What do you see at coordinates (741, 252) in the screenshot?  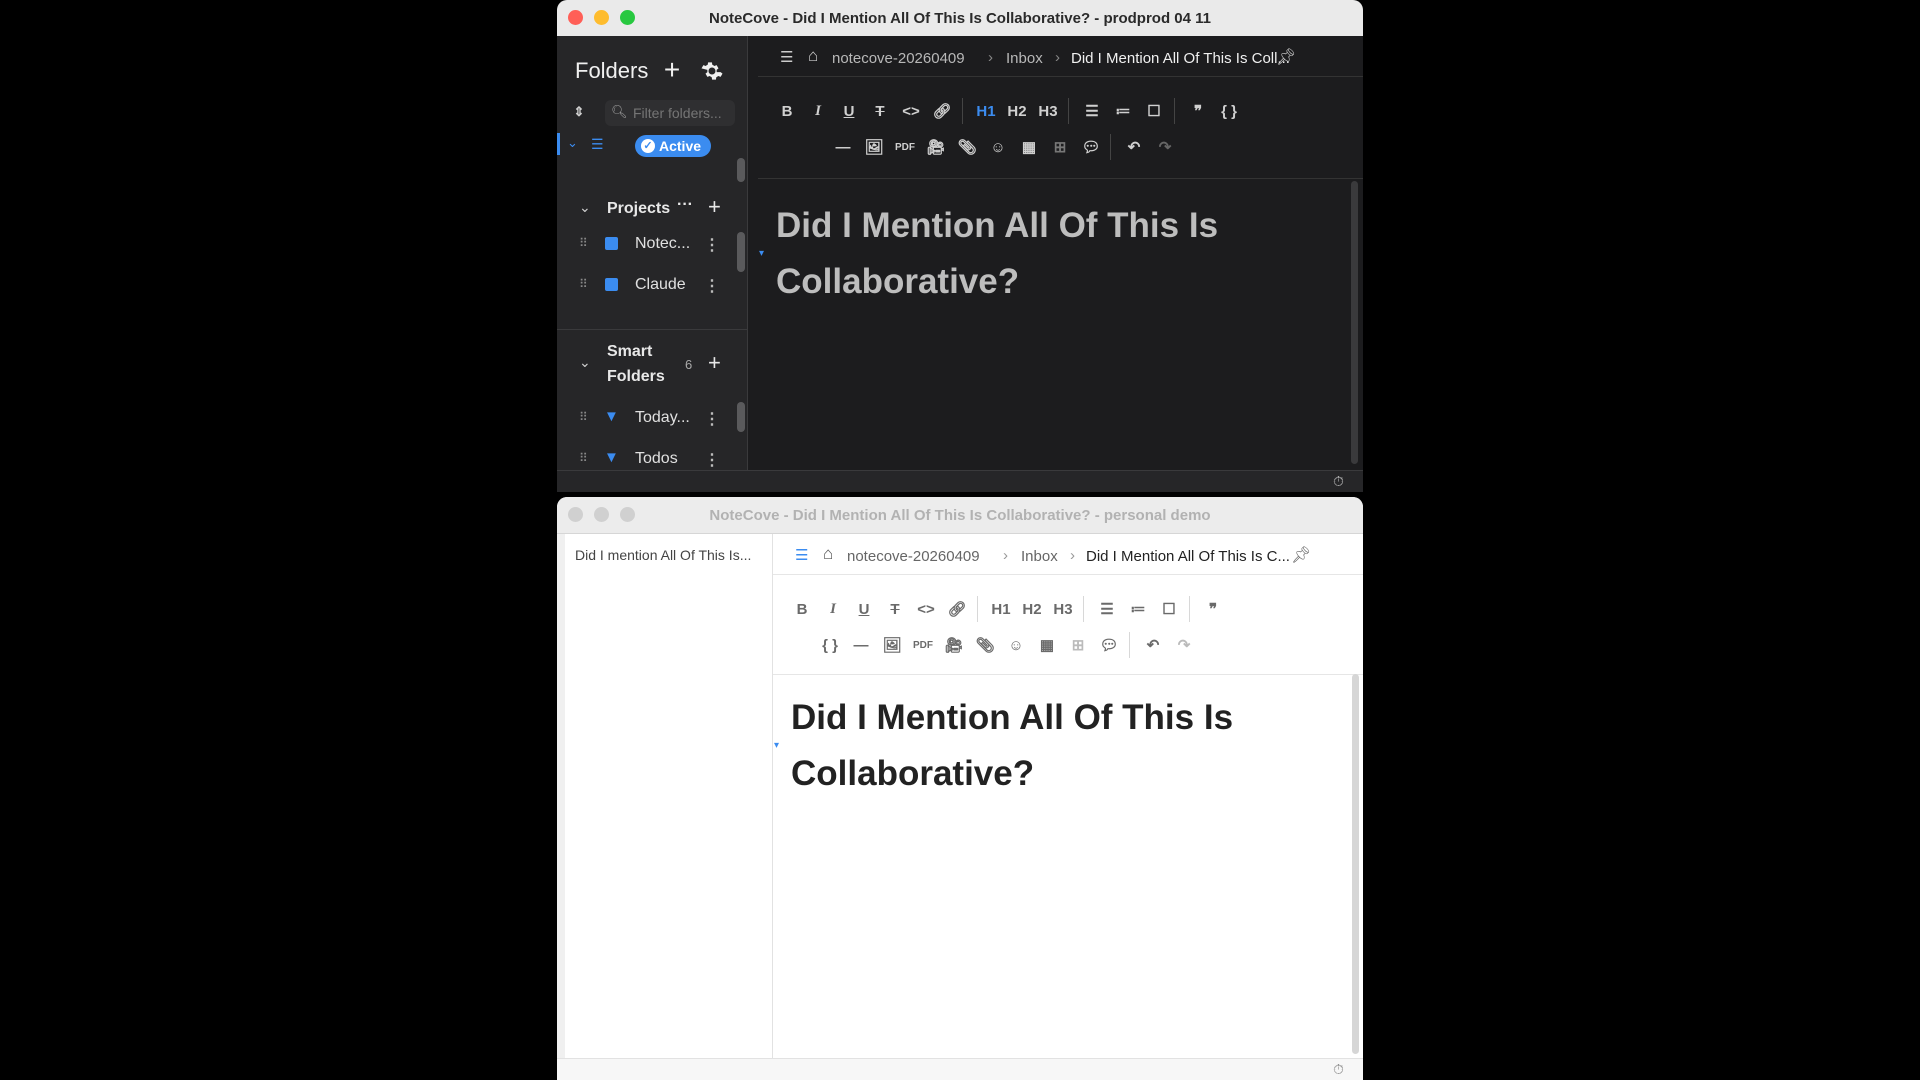 I see `projects-scrollbar` at bounding box center [741, 252].